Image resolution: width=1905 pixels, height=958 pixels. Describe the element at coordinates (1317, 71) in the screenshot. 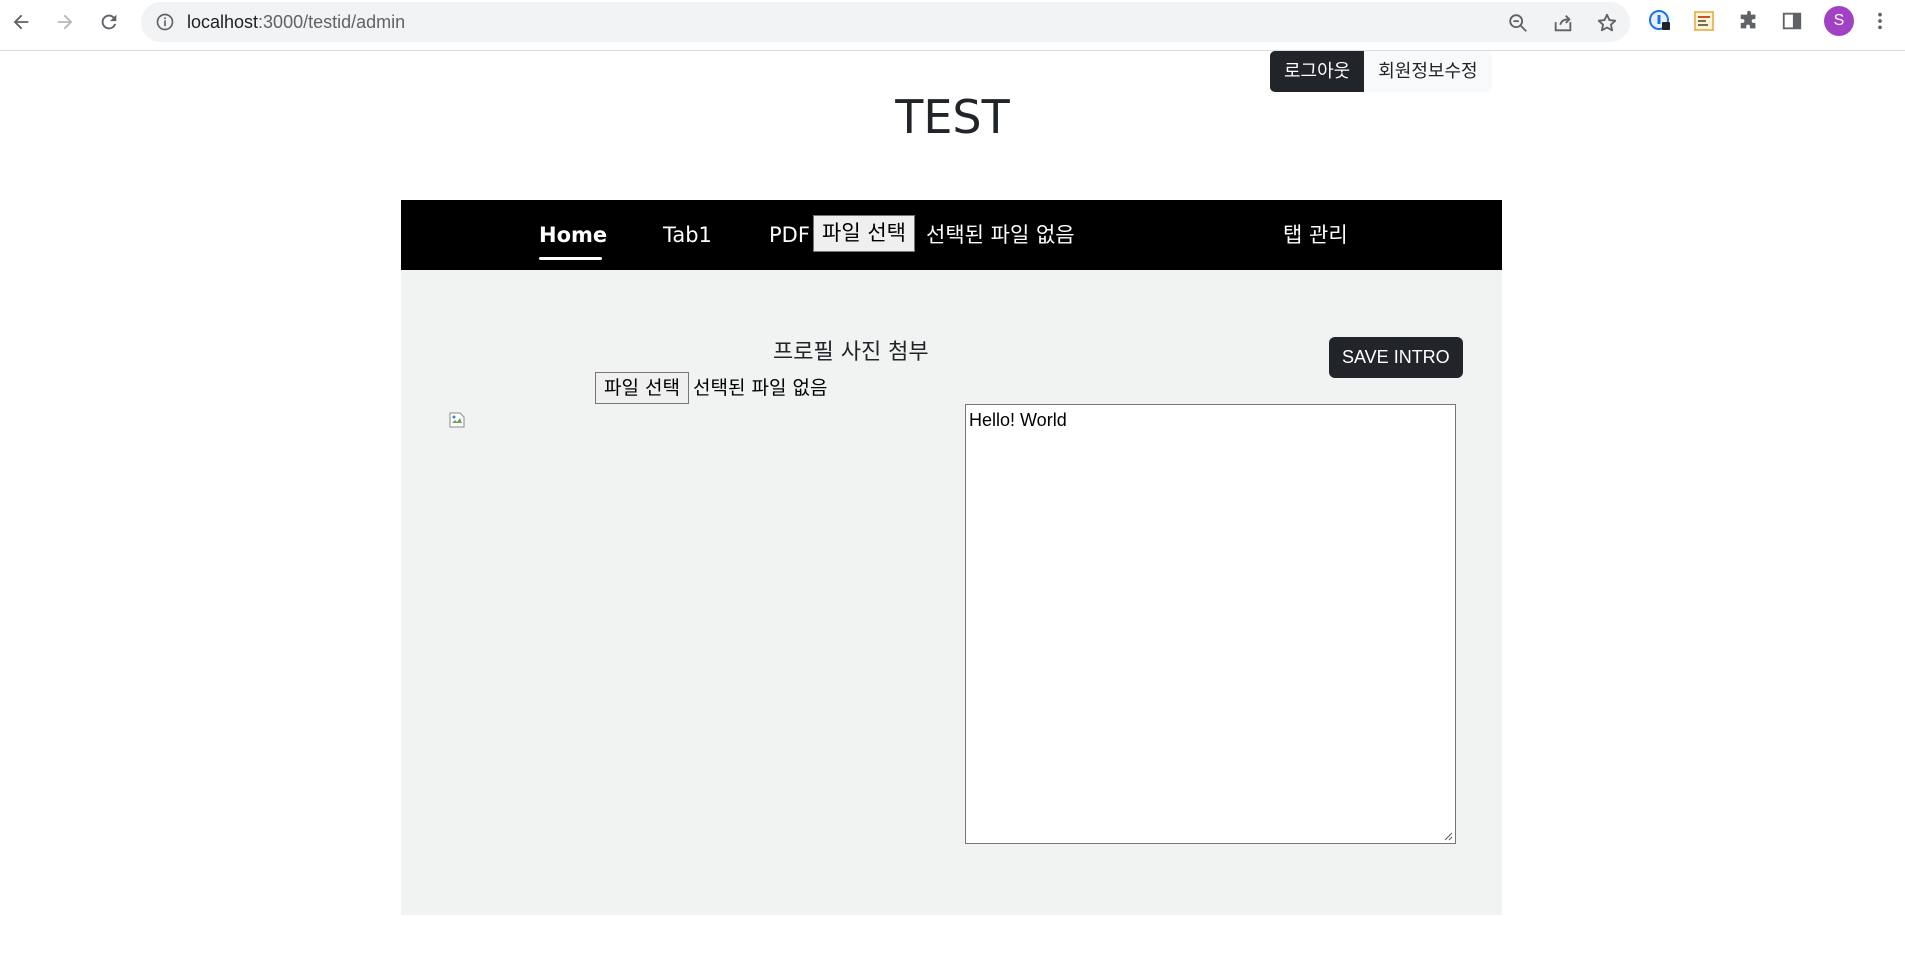

I see `logout-button: 로그아웃` at that location.